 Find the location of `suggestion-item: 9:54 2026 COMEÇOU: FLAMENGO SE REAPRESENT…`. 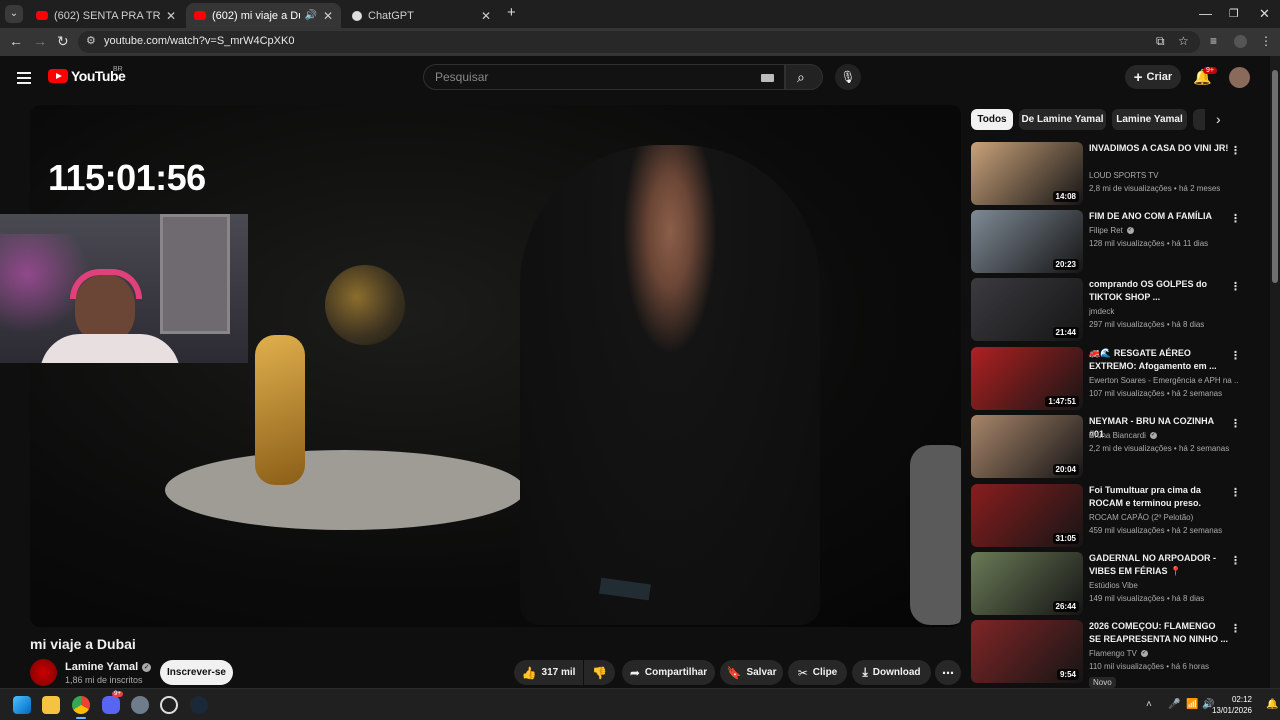

suggestion-item: 9:54 2026 COMEÇOU: FLAMENGO SE REAPRESENT… is located at coordinates (1116, 652).